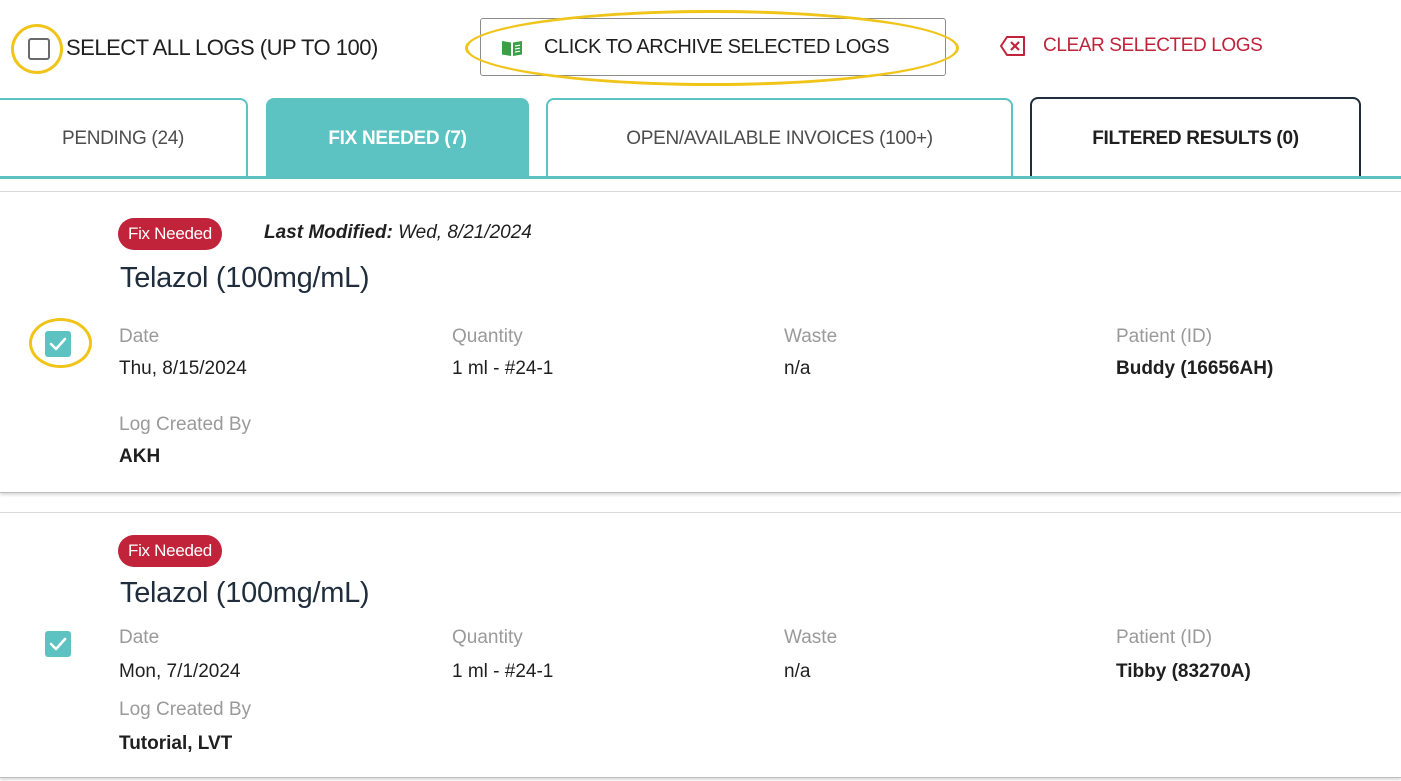 The height and width of the screenshot is (781, 1401). I want to click on tab-pending: PENDING (24), so click(124, 138).